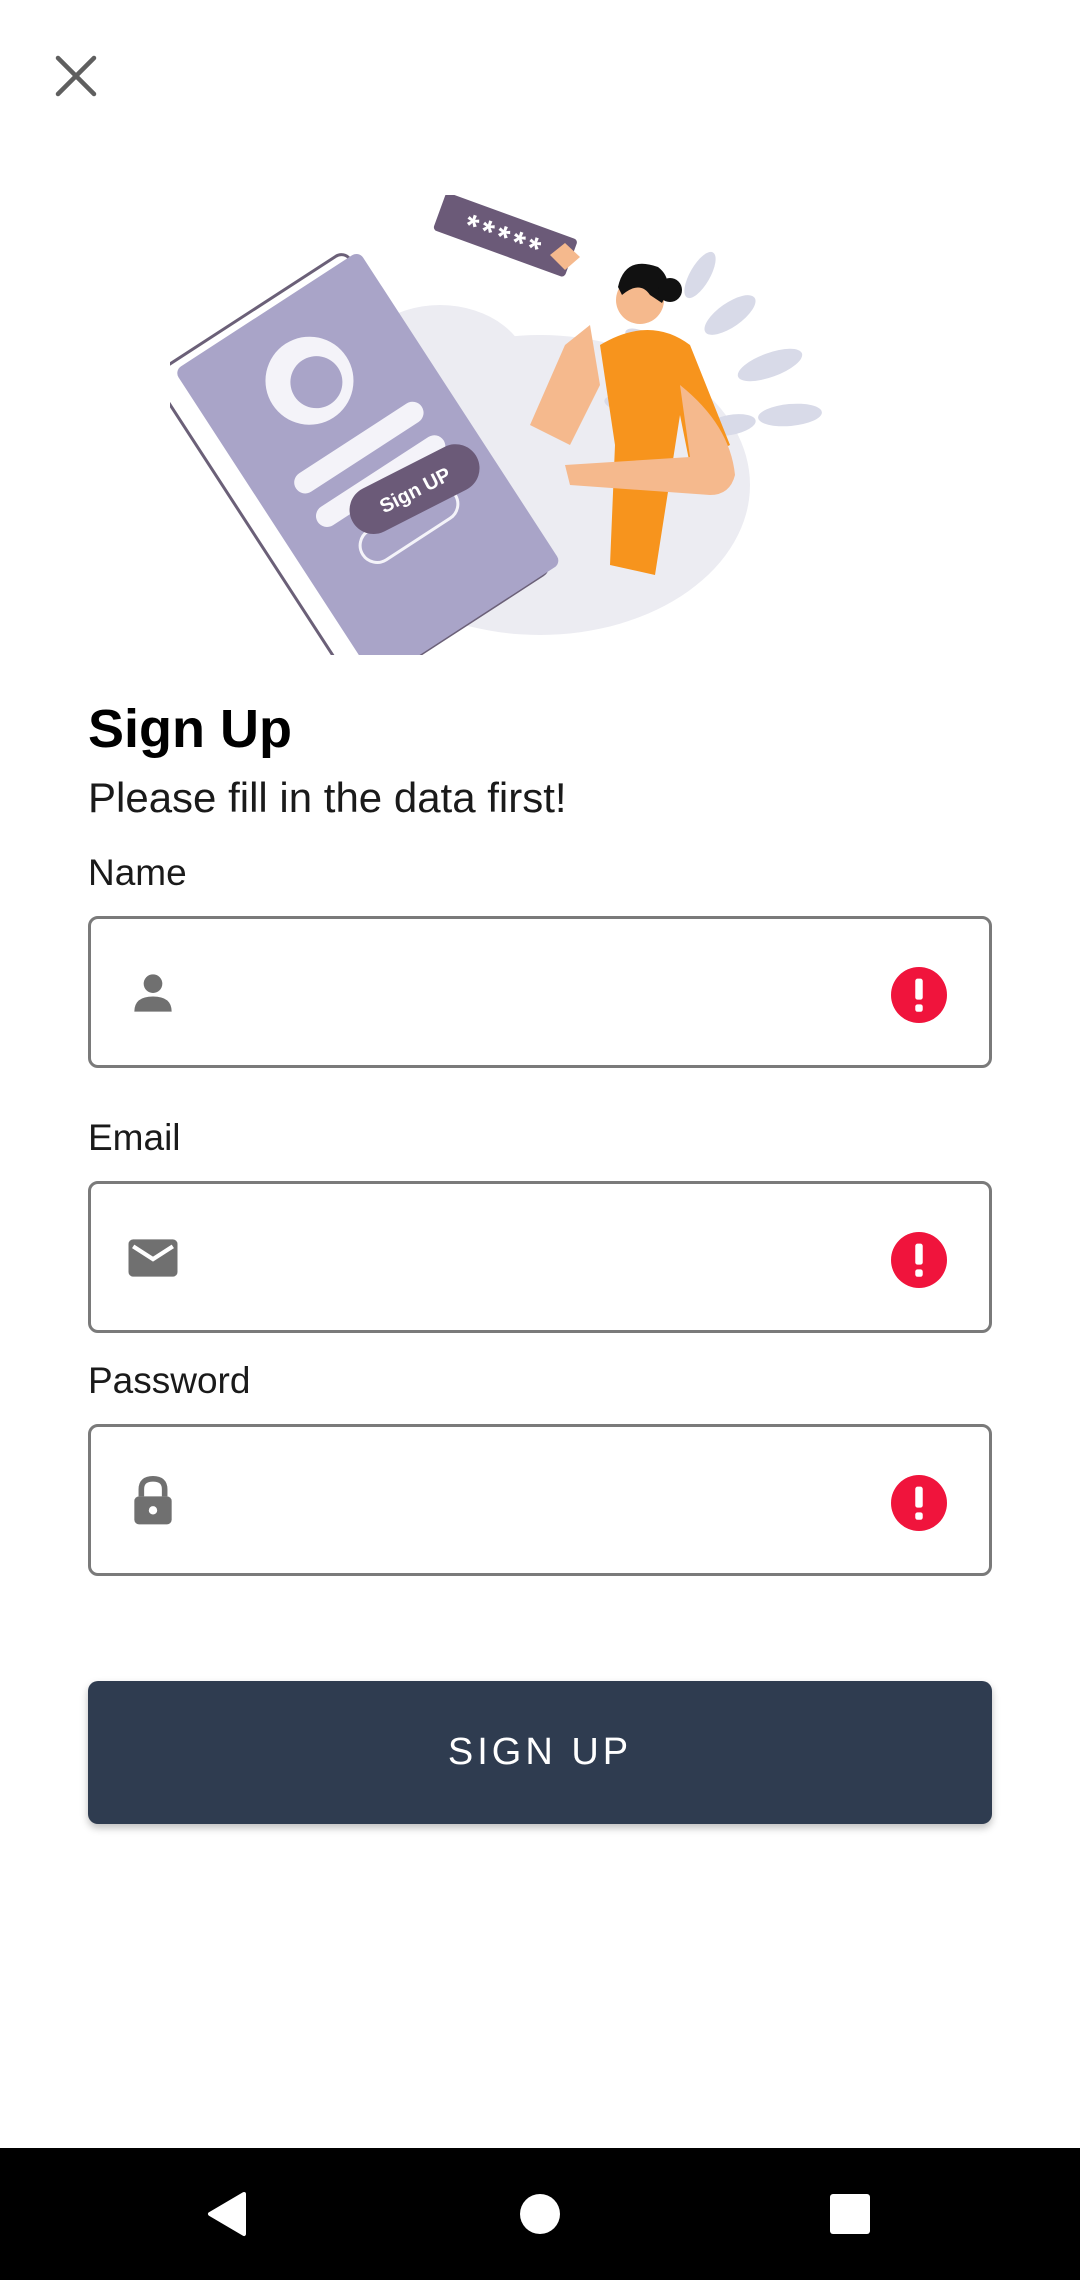 This screenshot has width=1080, height=2280. I want to click on password-field, so click(540, 1500).